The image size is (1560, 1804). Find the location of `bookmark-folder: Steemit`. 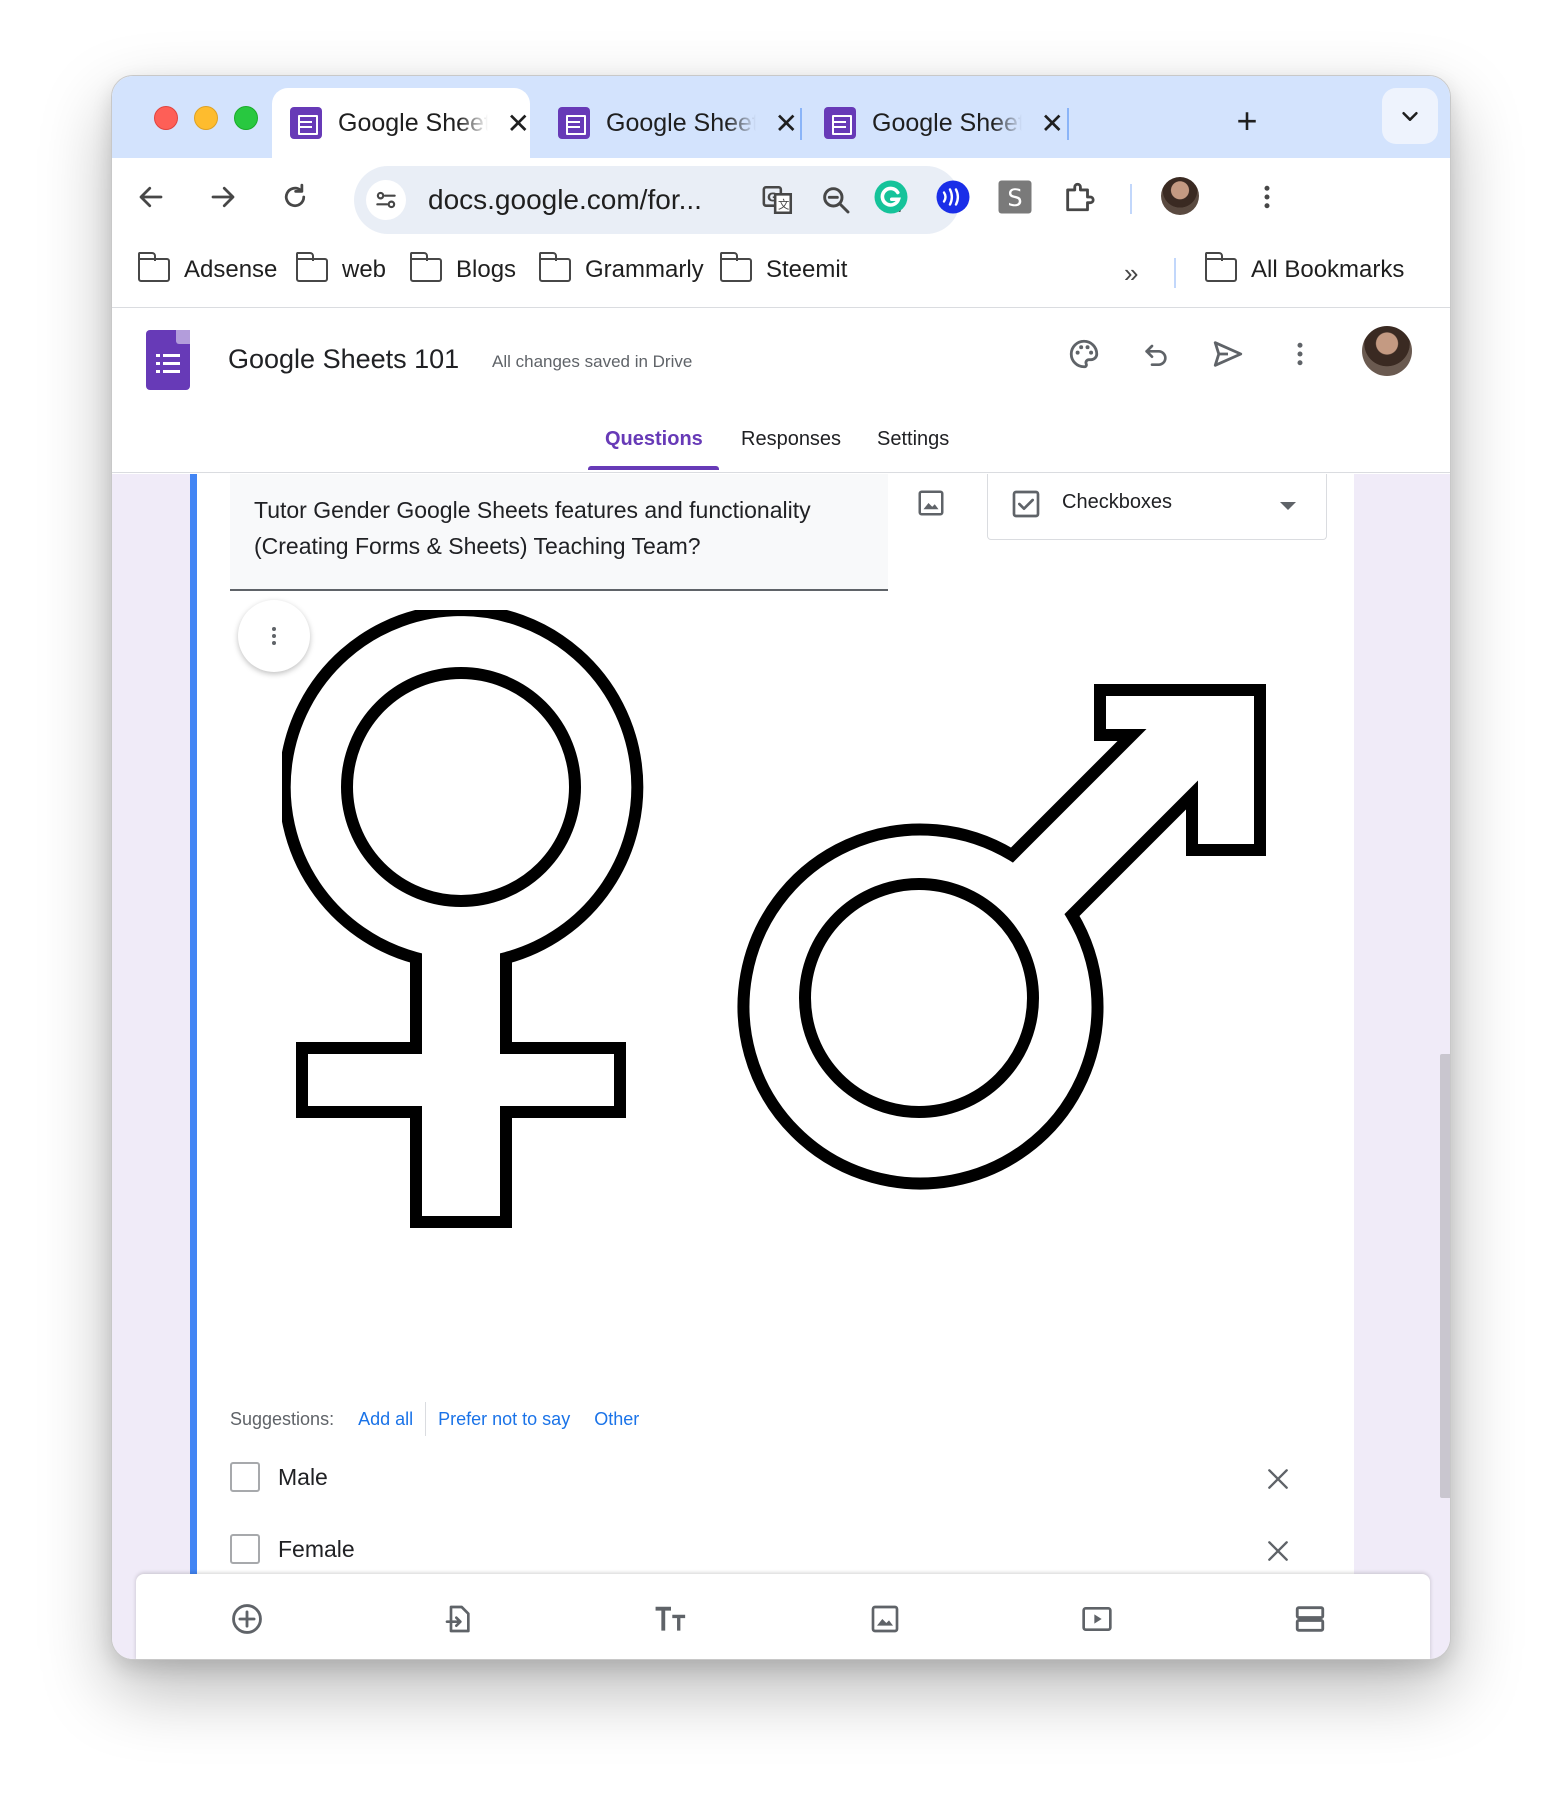

bookmark-folder: Steemit is located at coordinates (783, 268).